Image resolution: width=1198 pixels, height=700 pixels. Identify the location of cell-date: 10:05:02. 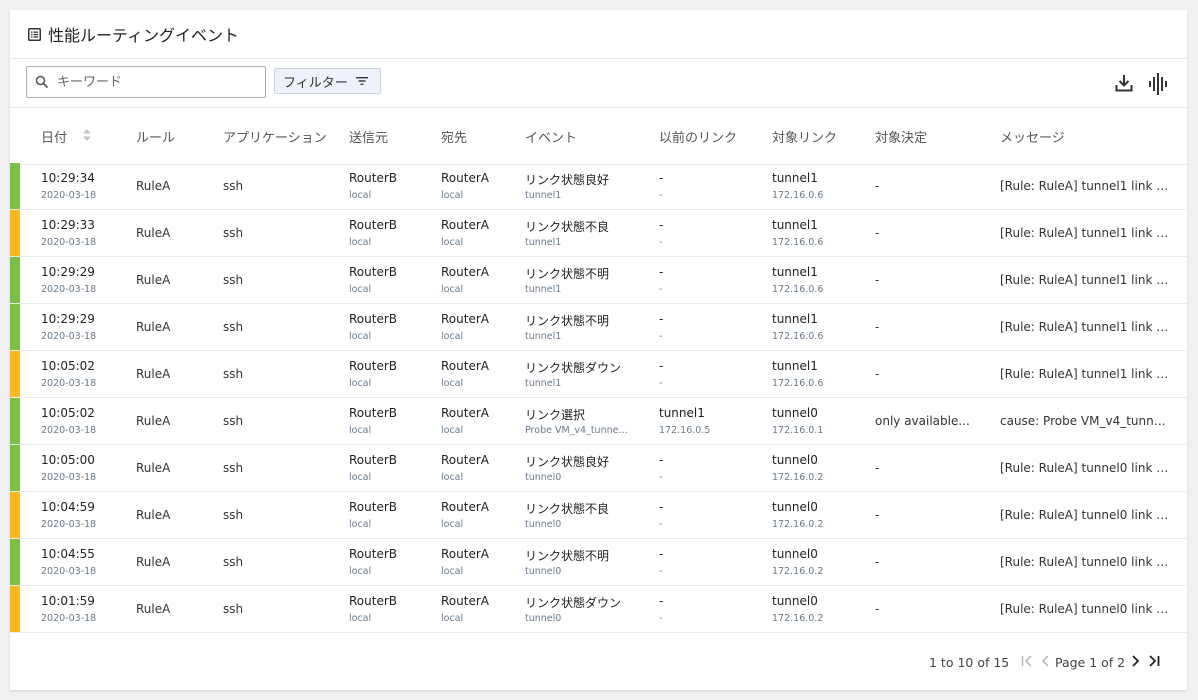
(68, 413).